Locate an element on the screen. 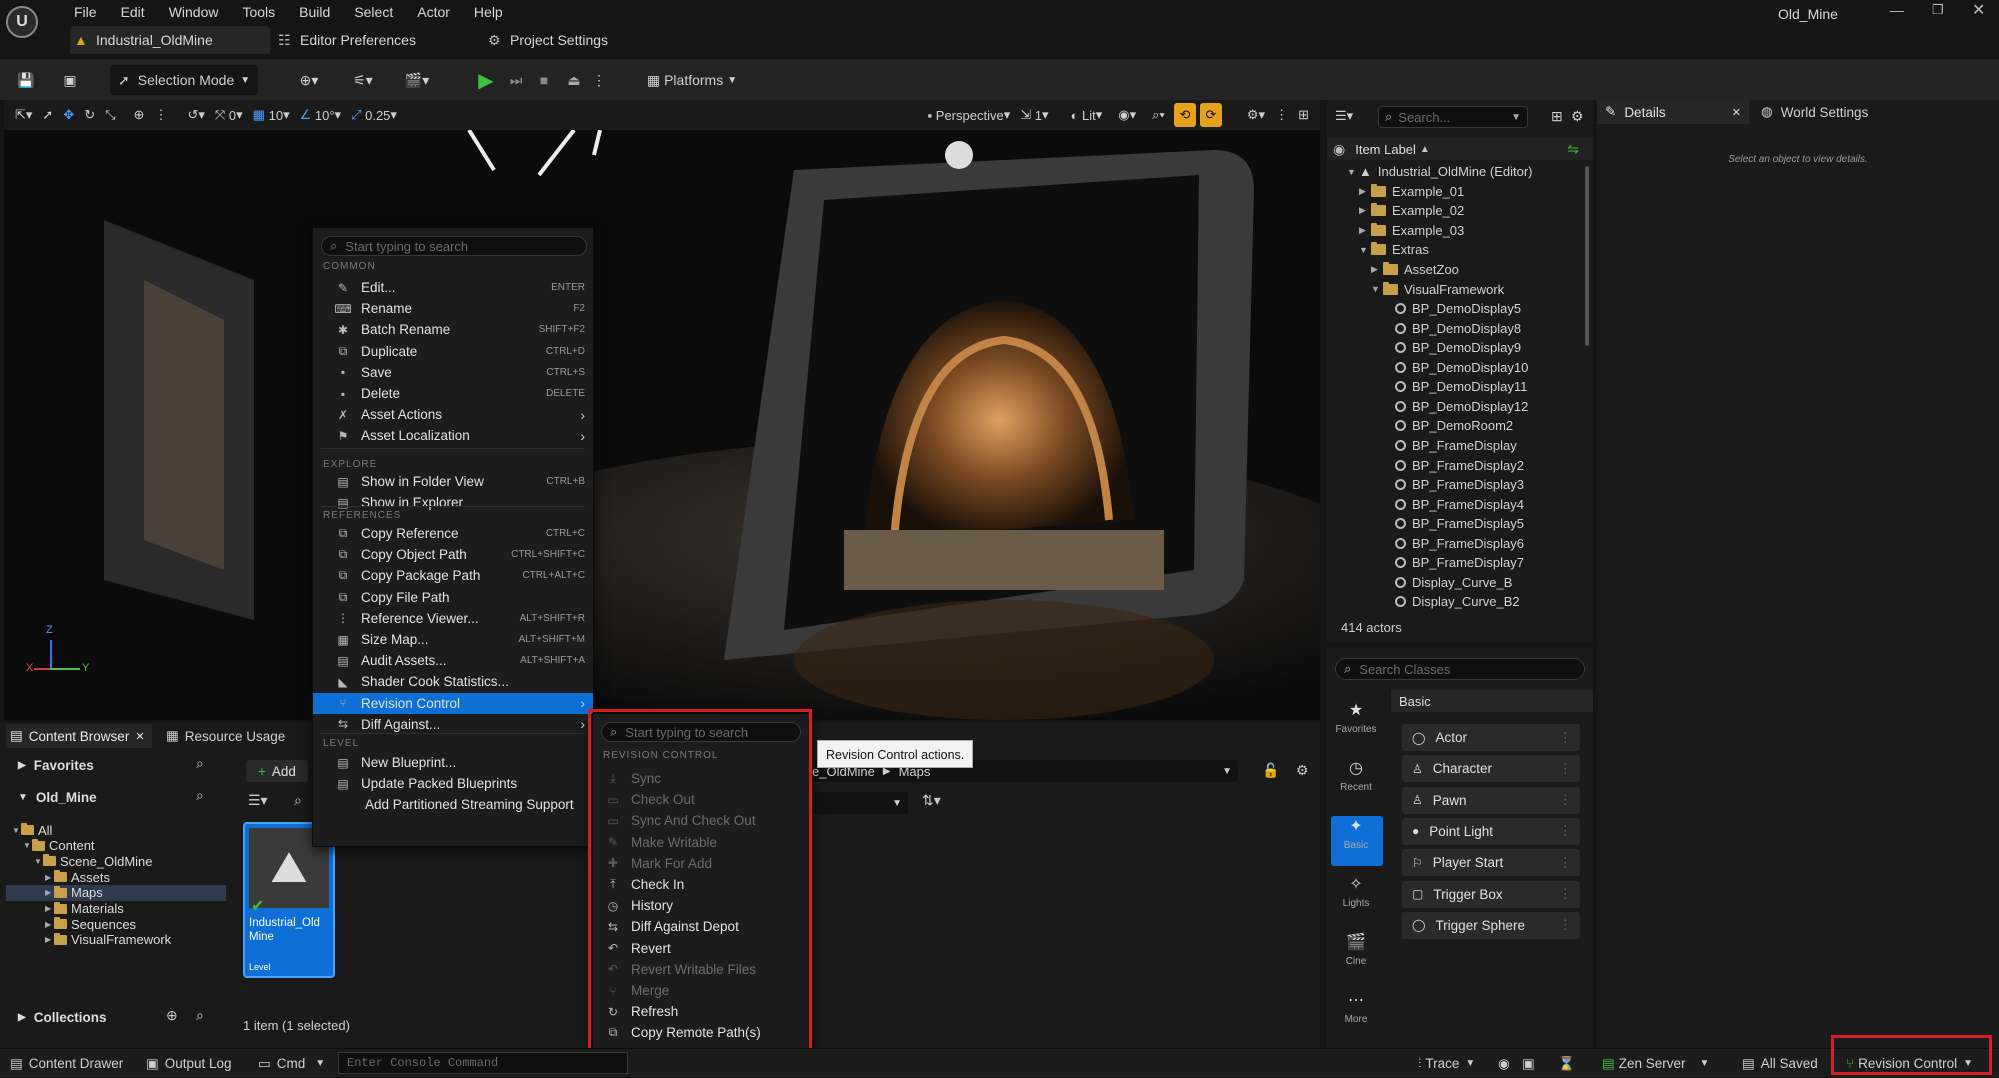  scale-icon: ⤡ is located at coordinates (110, 115).